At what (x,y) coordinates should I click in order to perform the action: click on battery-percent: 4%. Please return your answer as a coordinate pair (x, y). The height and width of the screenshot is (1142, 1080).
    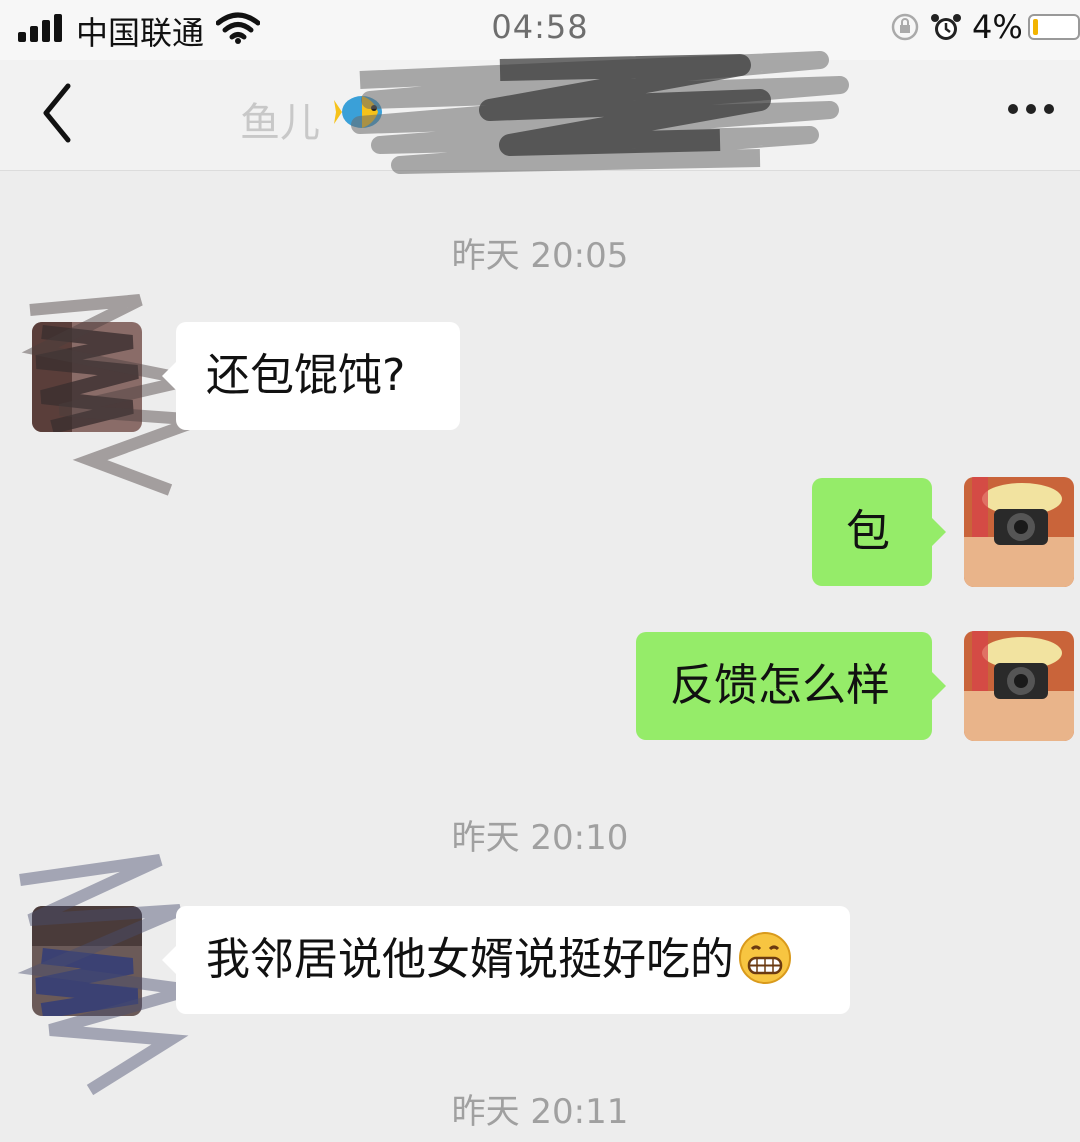
    Looking at the image, I should click on (997, 27).